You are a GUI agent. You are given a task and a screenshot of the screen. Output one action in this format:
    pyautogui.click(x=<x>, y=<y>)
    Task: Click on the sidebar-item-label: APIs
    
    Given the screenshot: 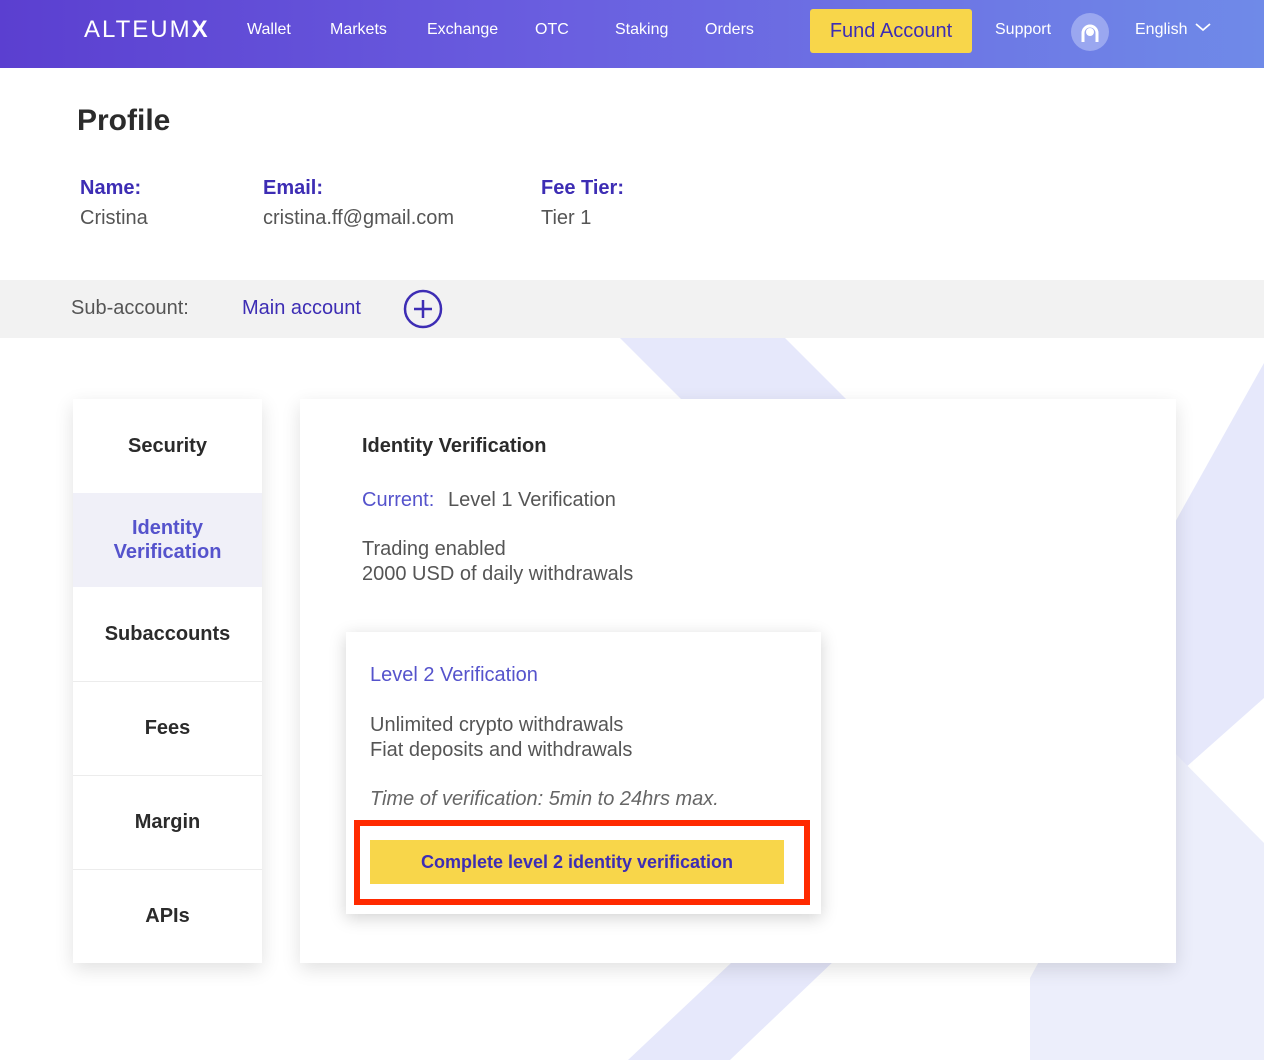 What is the action you would take?
    pyautogui.click(x=167, y=916)
    